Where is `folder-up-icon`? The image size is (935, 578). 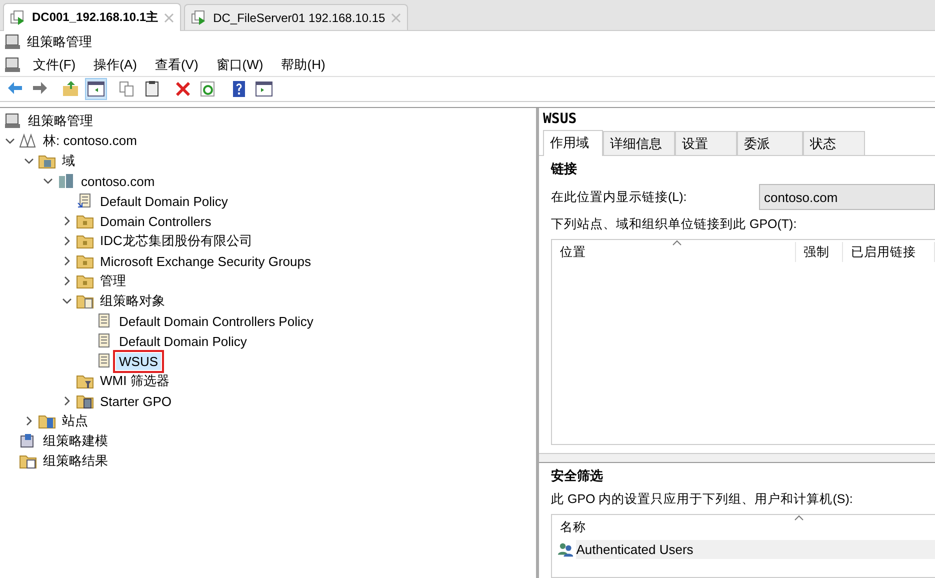
folder-up-icon is located at coordinates (71, 89).